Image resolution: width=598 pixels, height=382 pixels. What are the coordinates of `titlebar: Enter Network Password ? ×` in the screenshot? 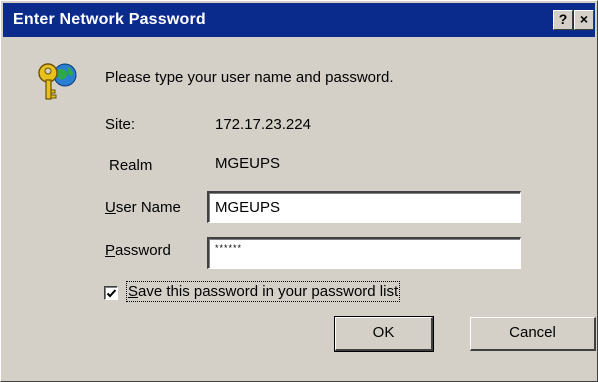 It's located at (299, 20).